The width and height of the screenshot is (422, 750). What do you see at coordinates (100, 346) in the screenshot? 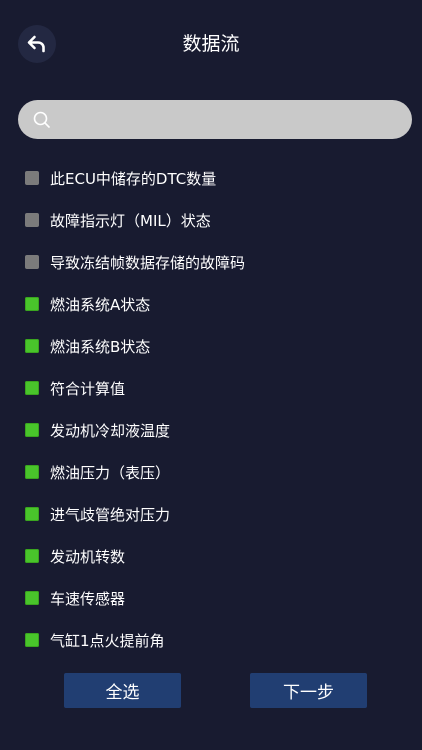
I see `item-label: 燃油系统B状态` at bounding box center [100, 346].